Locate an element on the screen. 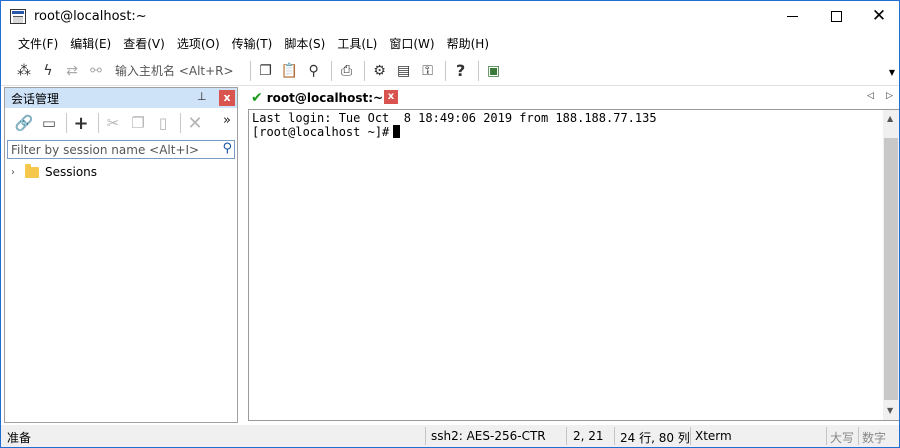  maximize-icon is located at coordinates (836, 16).